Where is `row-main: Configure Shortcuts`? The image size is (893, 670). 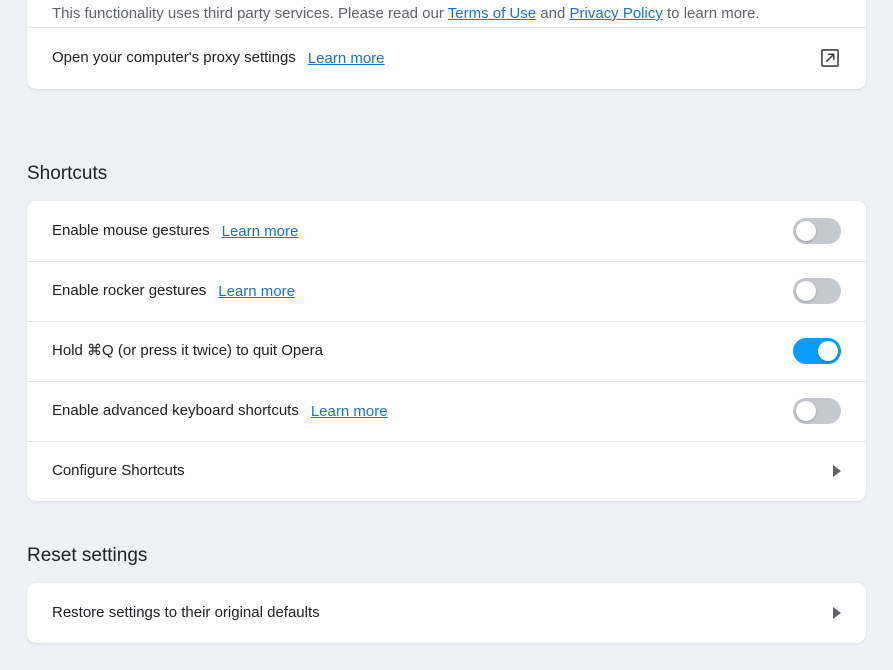 row-main: Configure Shortcuts is located at coordinates (280, 471).